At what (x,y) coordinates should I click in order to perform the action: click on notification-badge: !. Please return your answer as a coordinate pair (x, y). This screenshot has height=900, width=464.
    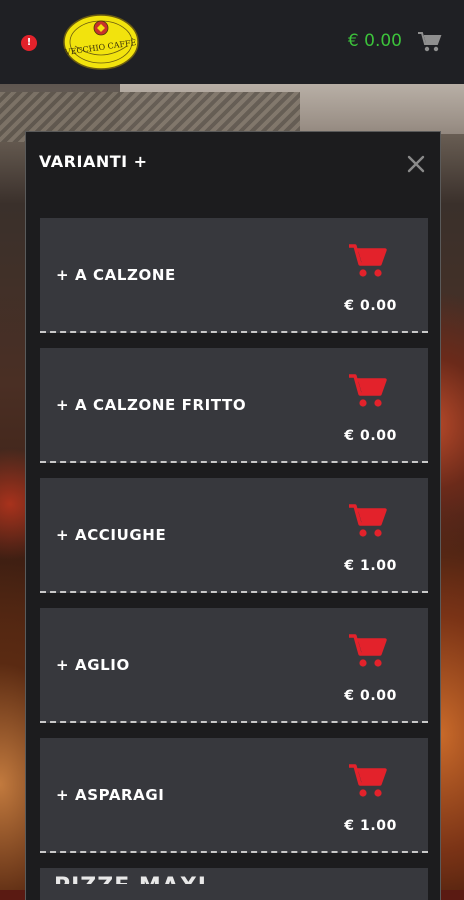
    Looking at the image, I should click on (29, 43).